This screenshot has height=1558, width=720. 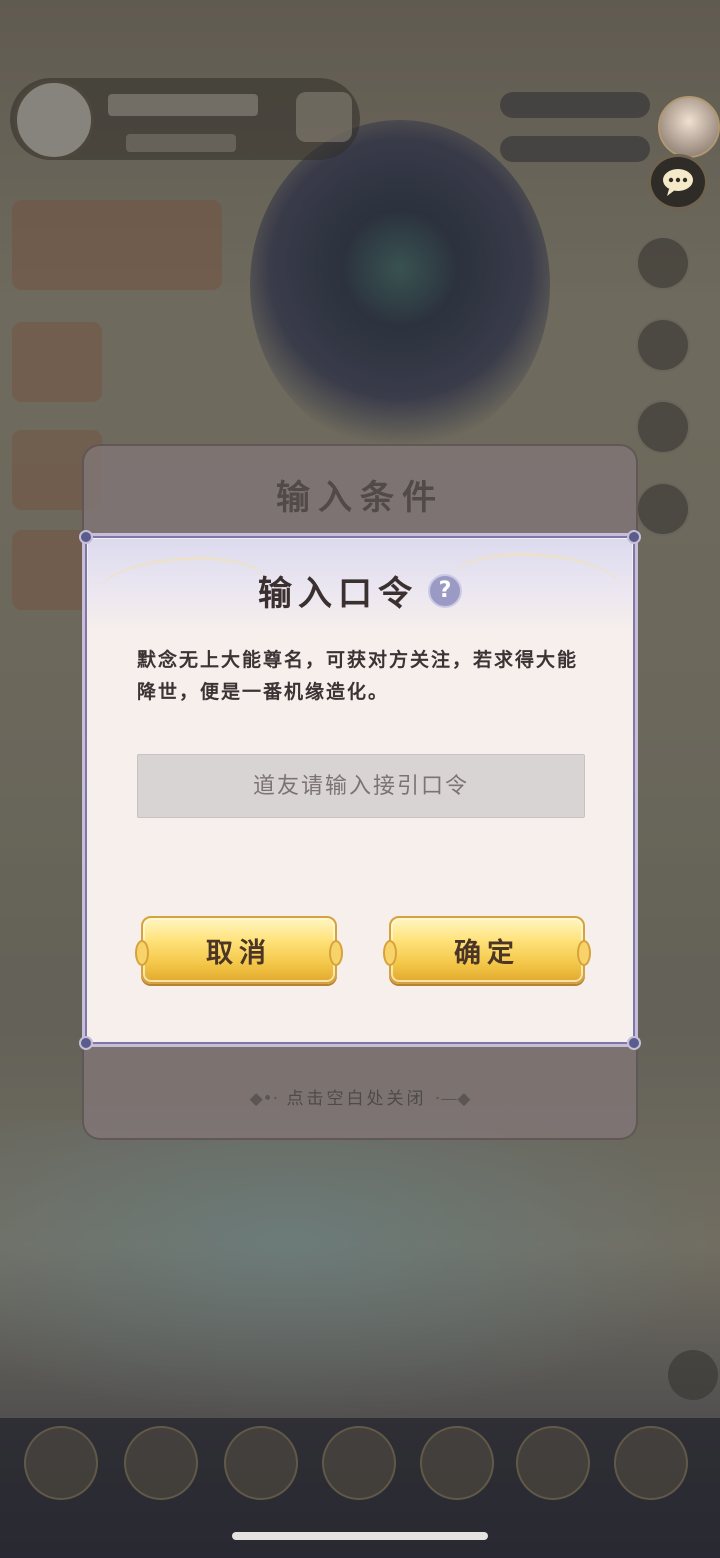 I want to click on confirm-button: 确定, so click(x=487, y=950).